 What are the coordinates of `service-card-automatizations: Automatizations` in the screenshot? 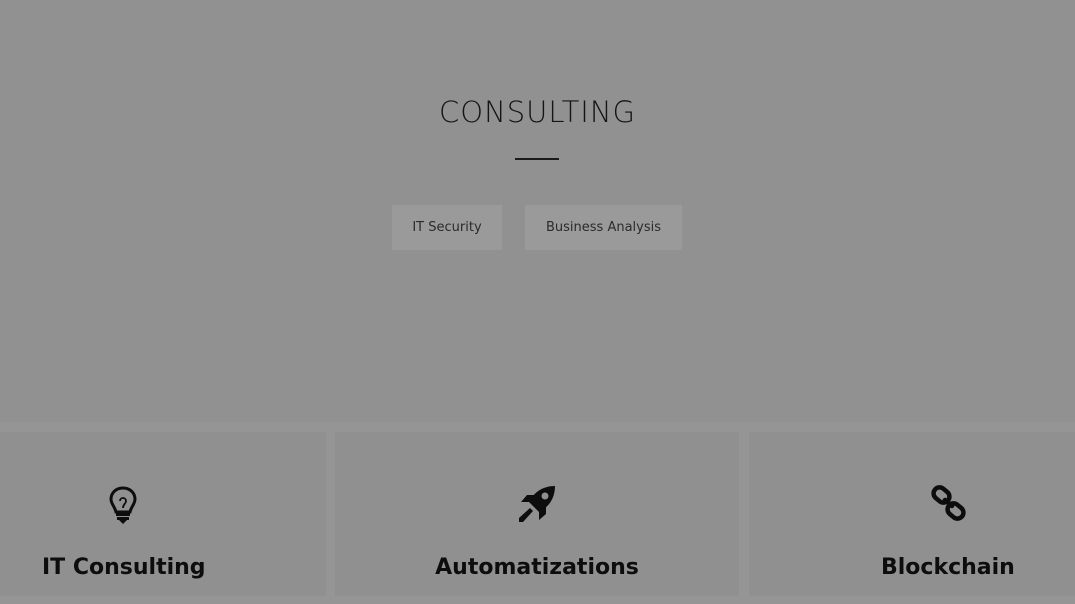 It's located at (537, 514).